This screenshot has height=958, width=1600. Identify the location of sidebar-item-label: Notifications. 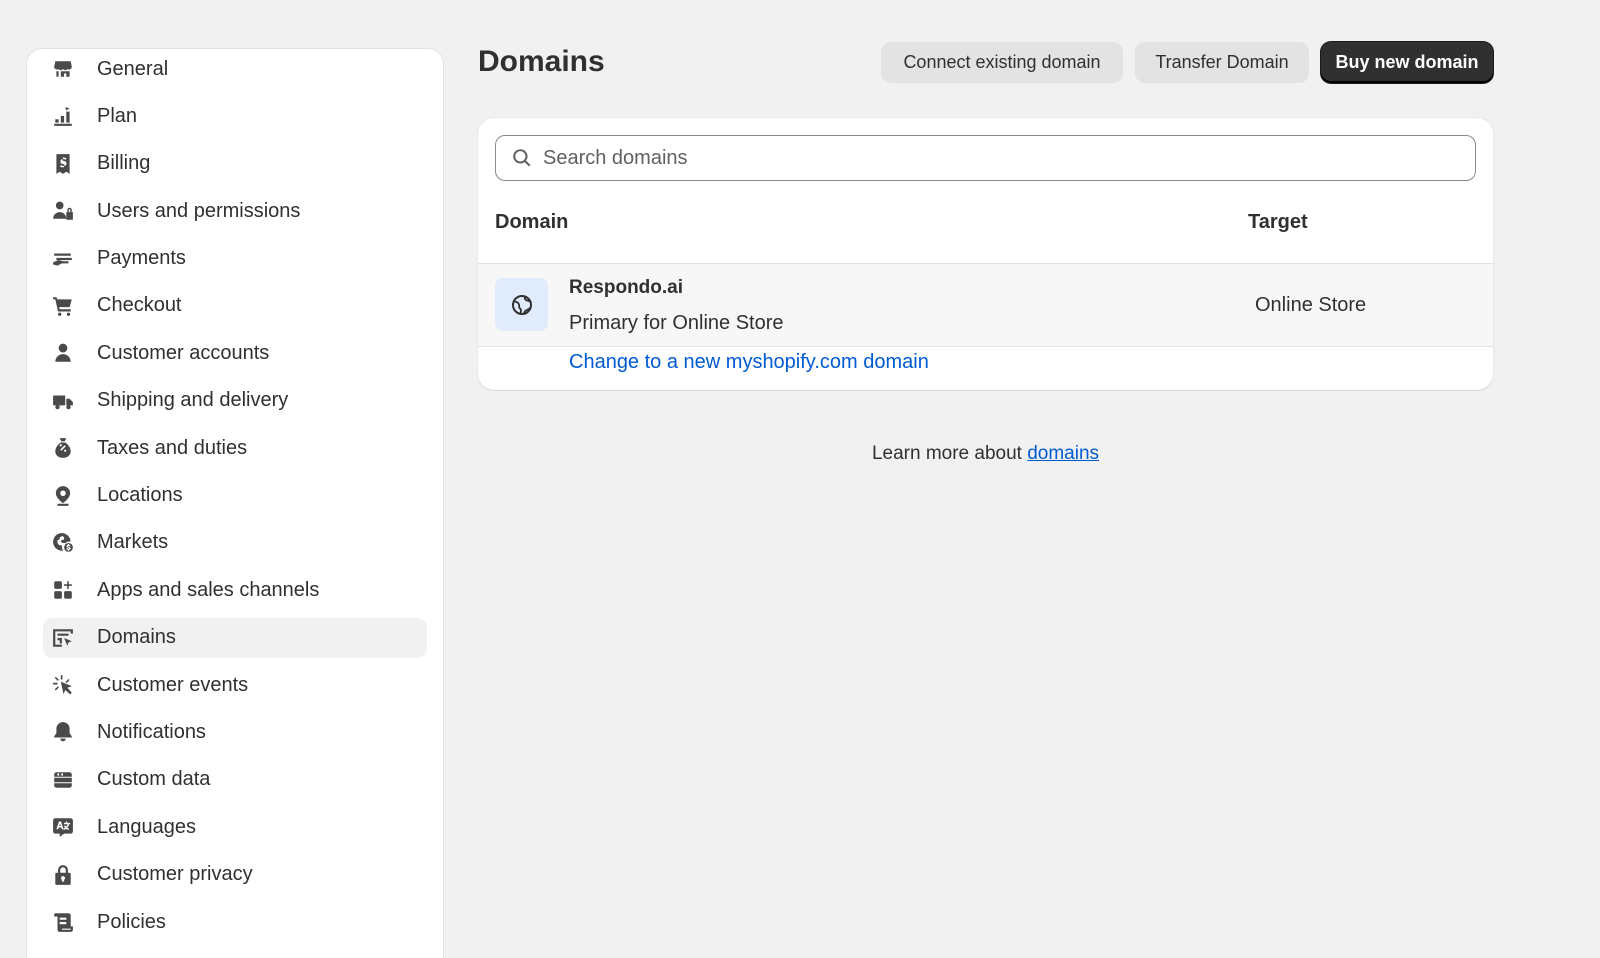
(151, 731).